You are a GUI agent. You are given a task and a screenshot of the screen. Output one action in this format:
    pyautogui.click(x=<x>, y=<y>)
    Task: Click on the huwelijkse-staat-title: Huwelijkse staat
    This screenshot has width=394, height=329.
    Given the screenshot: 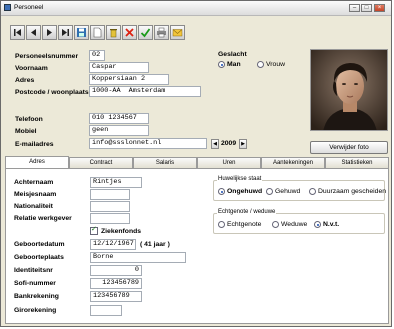 What is the action you would take?
    pyautogui.click(x=240, y=179)
    